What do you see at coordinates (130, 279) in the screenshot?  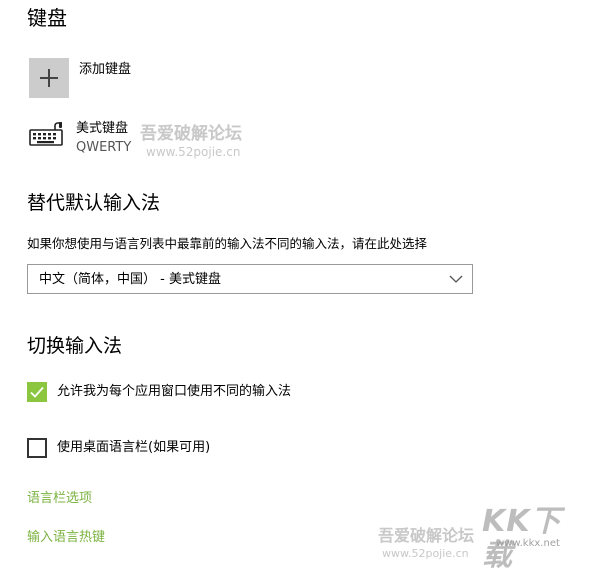 I see `default-input-selected: 中文（简体，中国） - 美式键盘` at bounding box center [130, 279].